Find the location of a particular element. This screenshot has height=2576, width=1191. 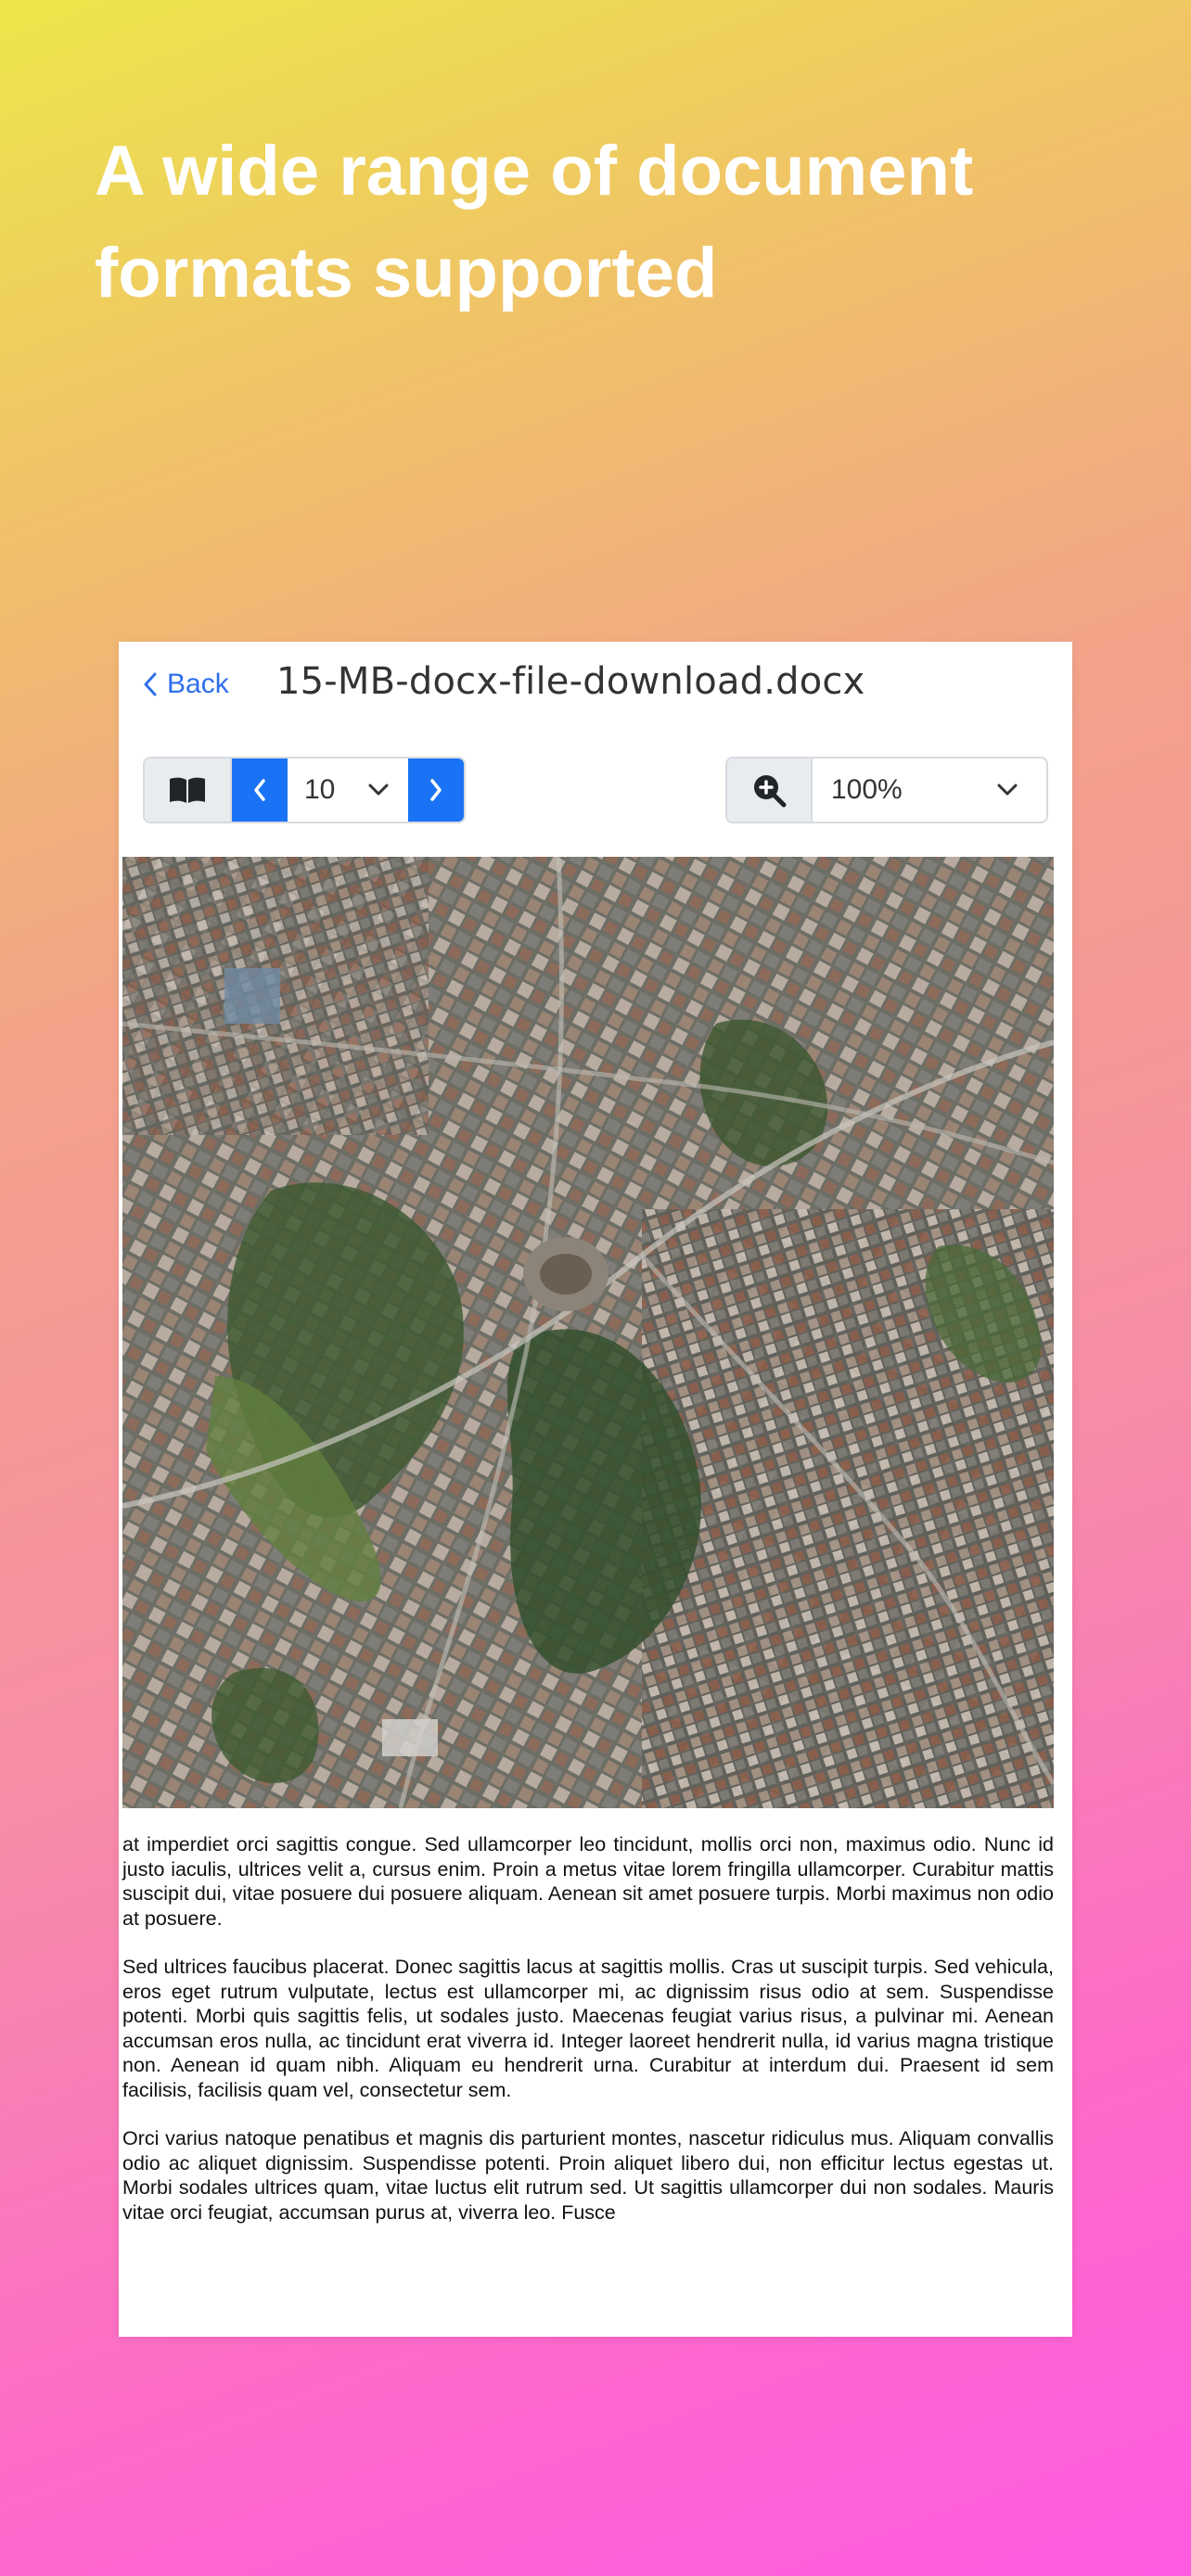

page-navigation: 10 is located at coordinates (304, 790).